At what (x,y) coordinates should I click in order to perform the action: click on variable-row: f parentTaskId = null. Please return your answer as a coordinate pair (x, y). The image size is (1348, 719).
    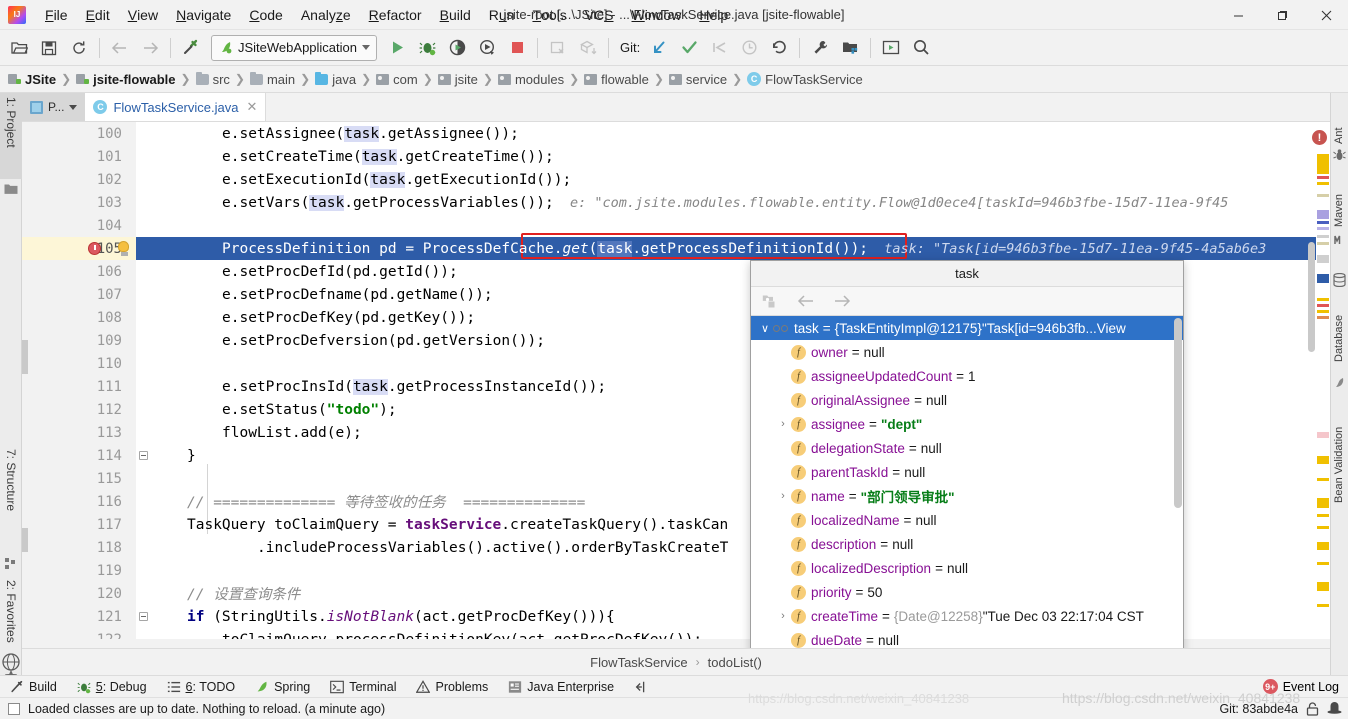
    Looking at the image, I should click on (967, 472).